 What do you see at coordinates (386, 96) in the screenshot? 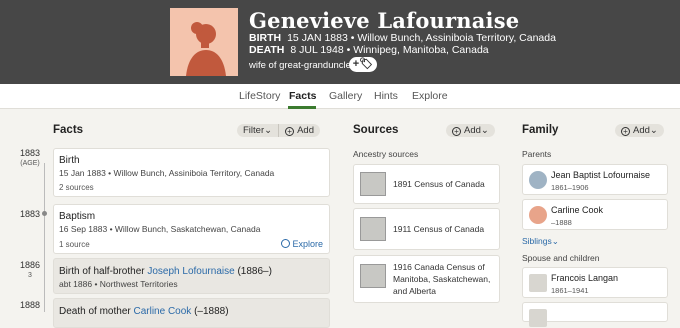
I see `tab-hints: Hints` at bounding box center [386, 96].